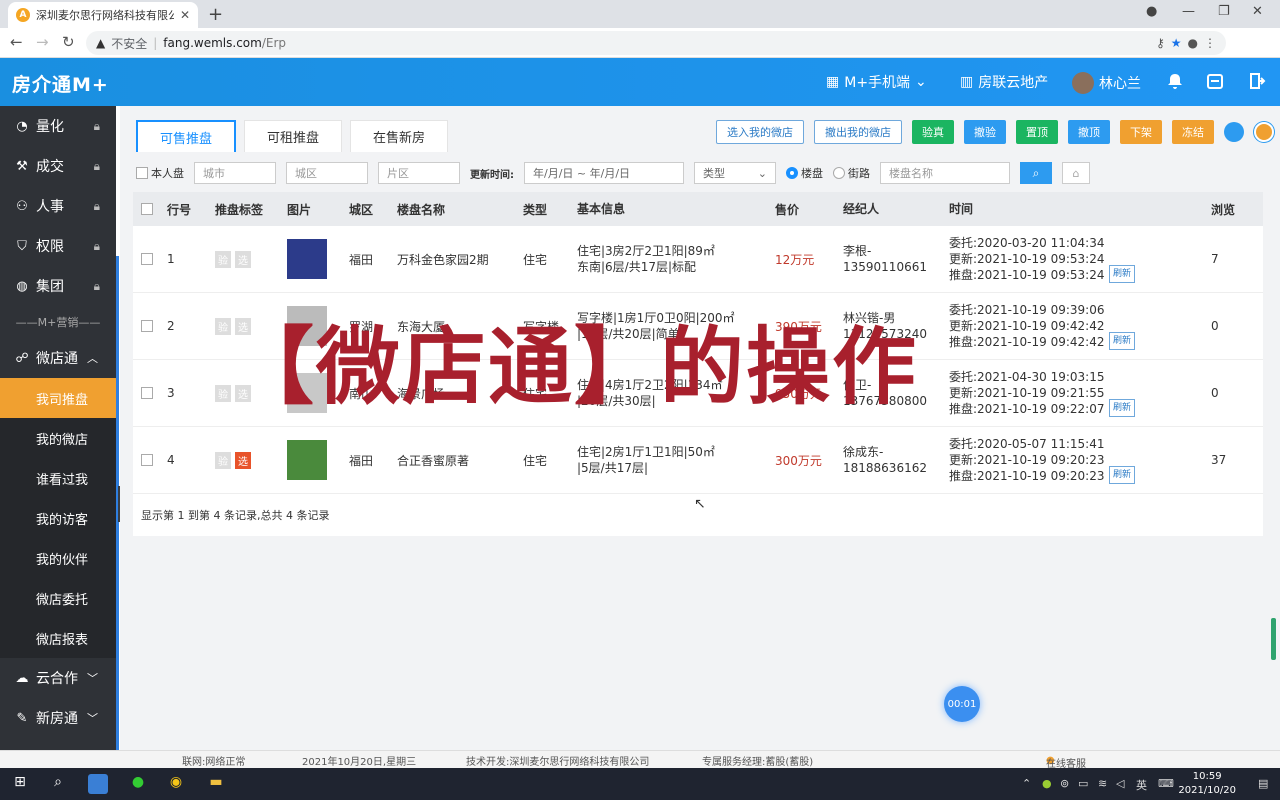  Describe the element at coordinates (20, 784) in the screenshot. I see `windows-start-icon: ⊞` at that location.